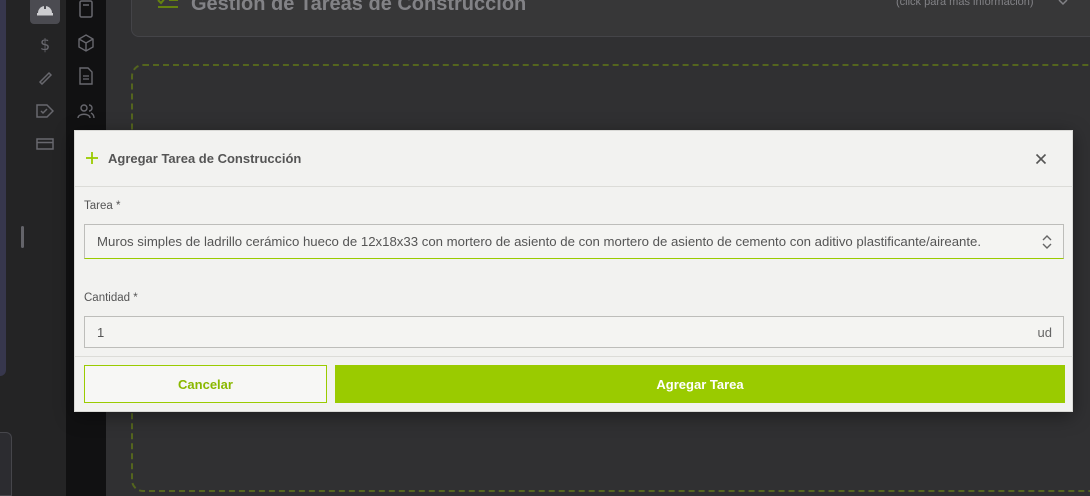 The height and width of the screenshot is (496, 1090). What do you see at coordinates (101, 332) in the screenshot?
I see `quantity-value: 1` at bounding box center [101, 332].